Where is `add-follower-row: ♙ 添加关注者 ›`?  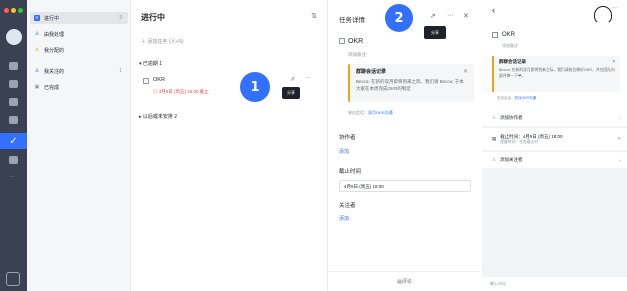
add-follower-row: ♙ 添加关注者 › is located at coordinates (554, 160).